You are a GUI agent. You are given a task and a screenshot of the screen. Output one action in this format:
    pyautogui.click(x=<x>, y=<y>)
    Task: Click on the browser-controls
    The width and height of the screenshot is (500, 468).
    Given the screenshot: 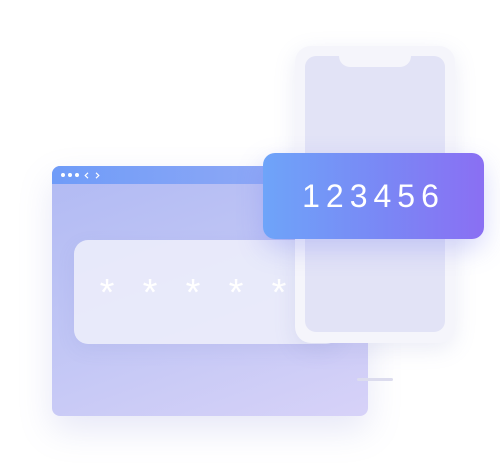 What is the action you would take?
    pyautogui.click(x=81, y=175)
    